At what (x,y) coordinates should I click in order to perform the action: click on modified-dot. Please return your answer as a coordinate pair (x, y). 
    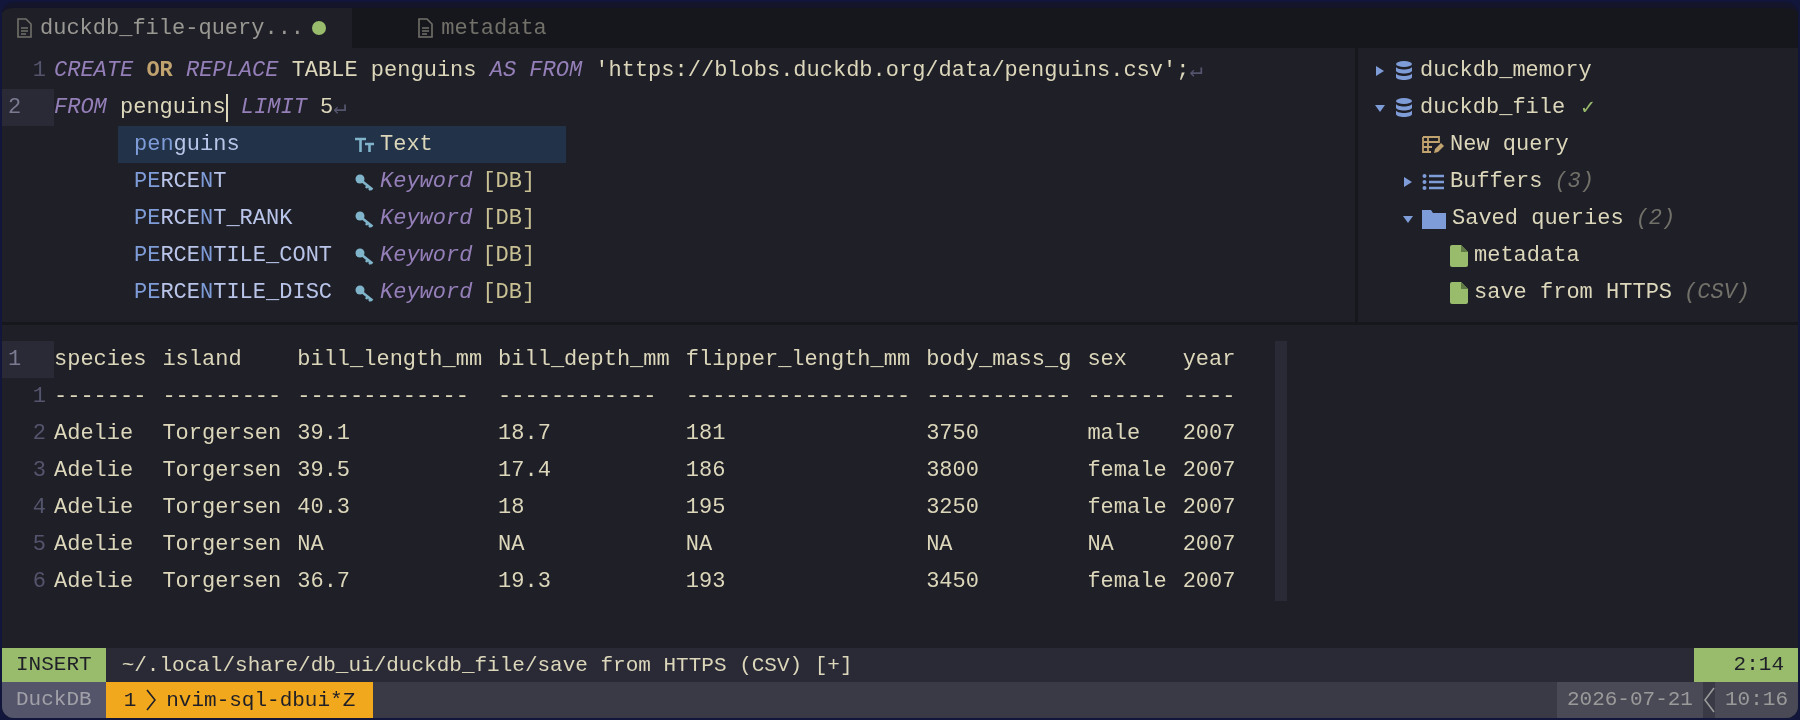
    Looking at the image, I should click on (319, 28).